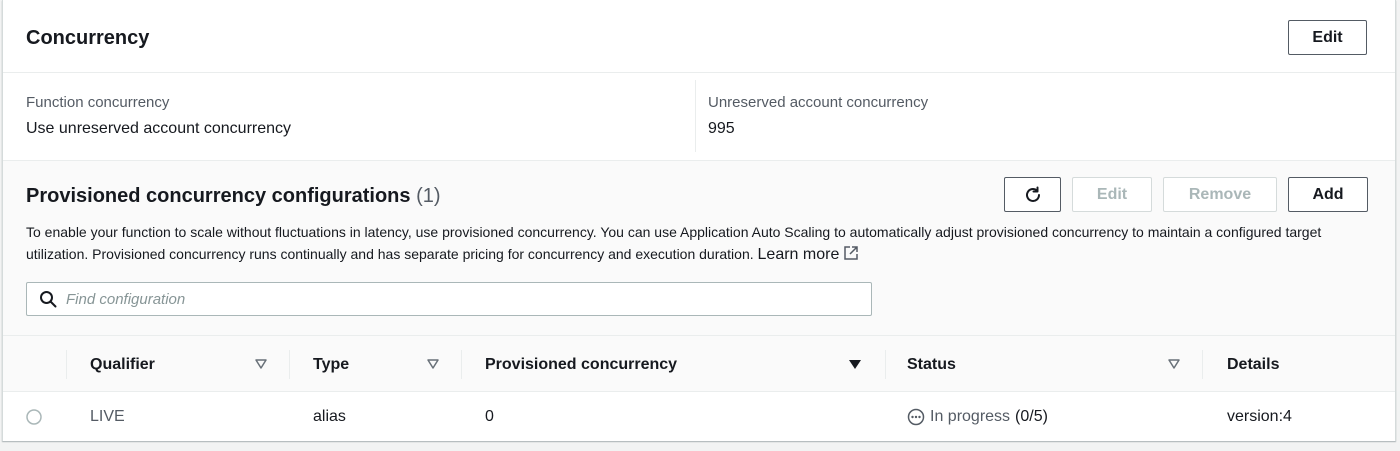 The height and width of the screenshot is (451, 1400). I want to click on add-button: Add, so click(1328, 194).